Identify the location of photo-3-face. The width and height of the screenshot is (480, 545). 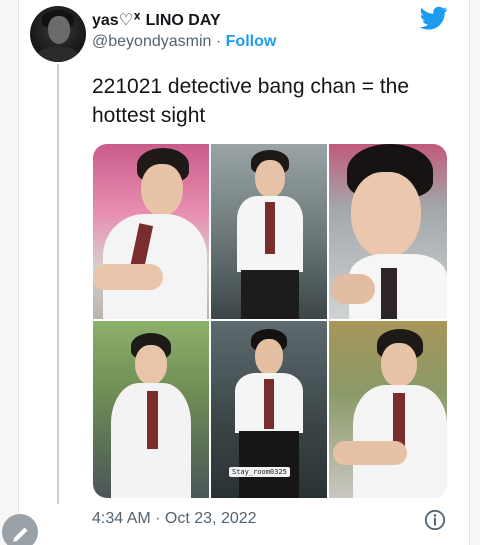
(386, 215).